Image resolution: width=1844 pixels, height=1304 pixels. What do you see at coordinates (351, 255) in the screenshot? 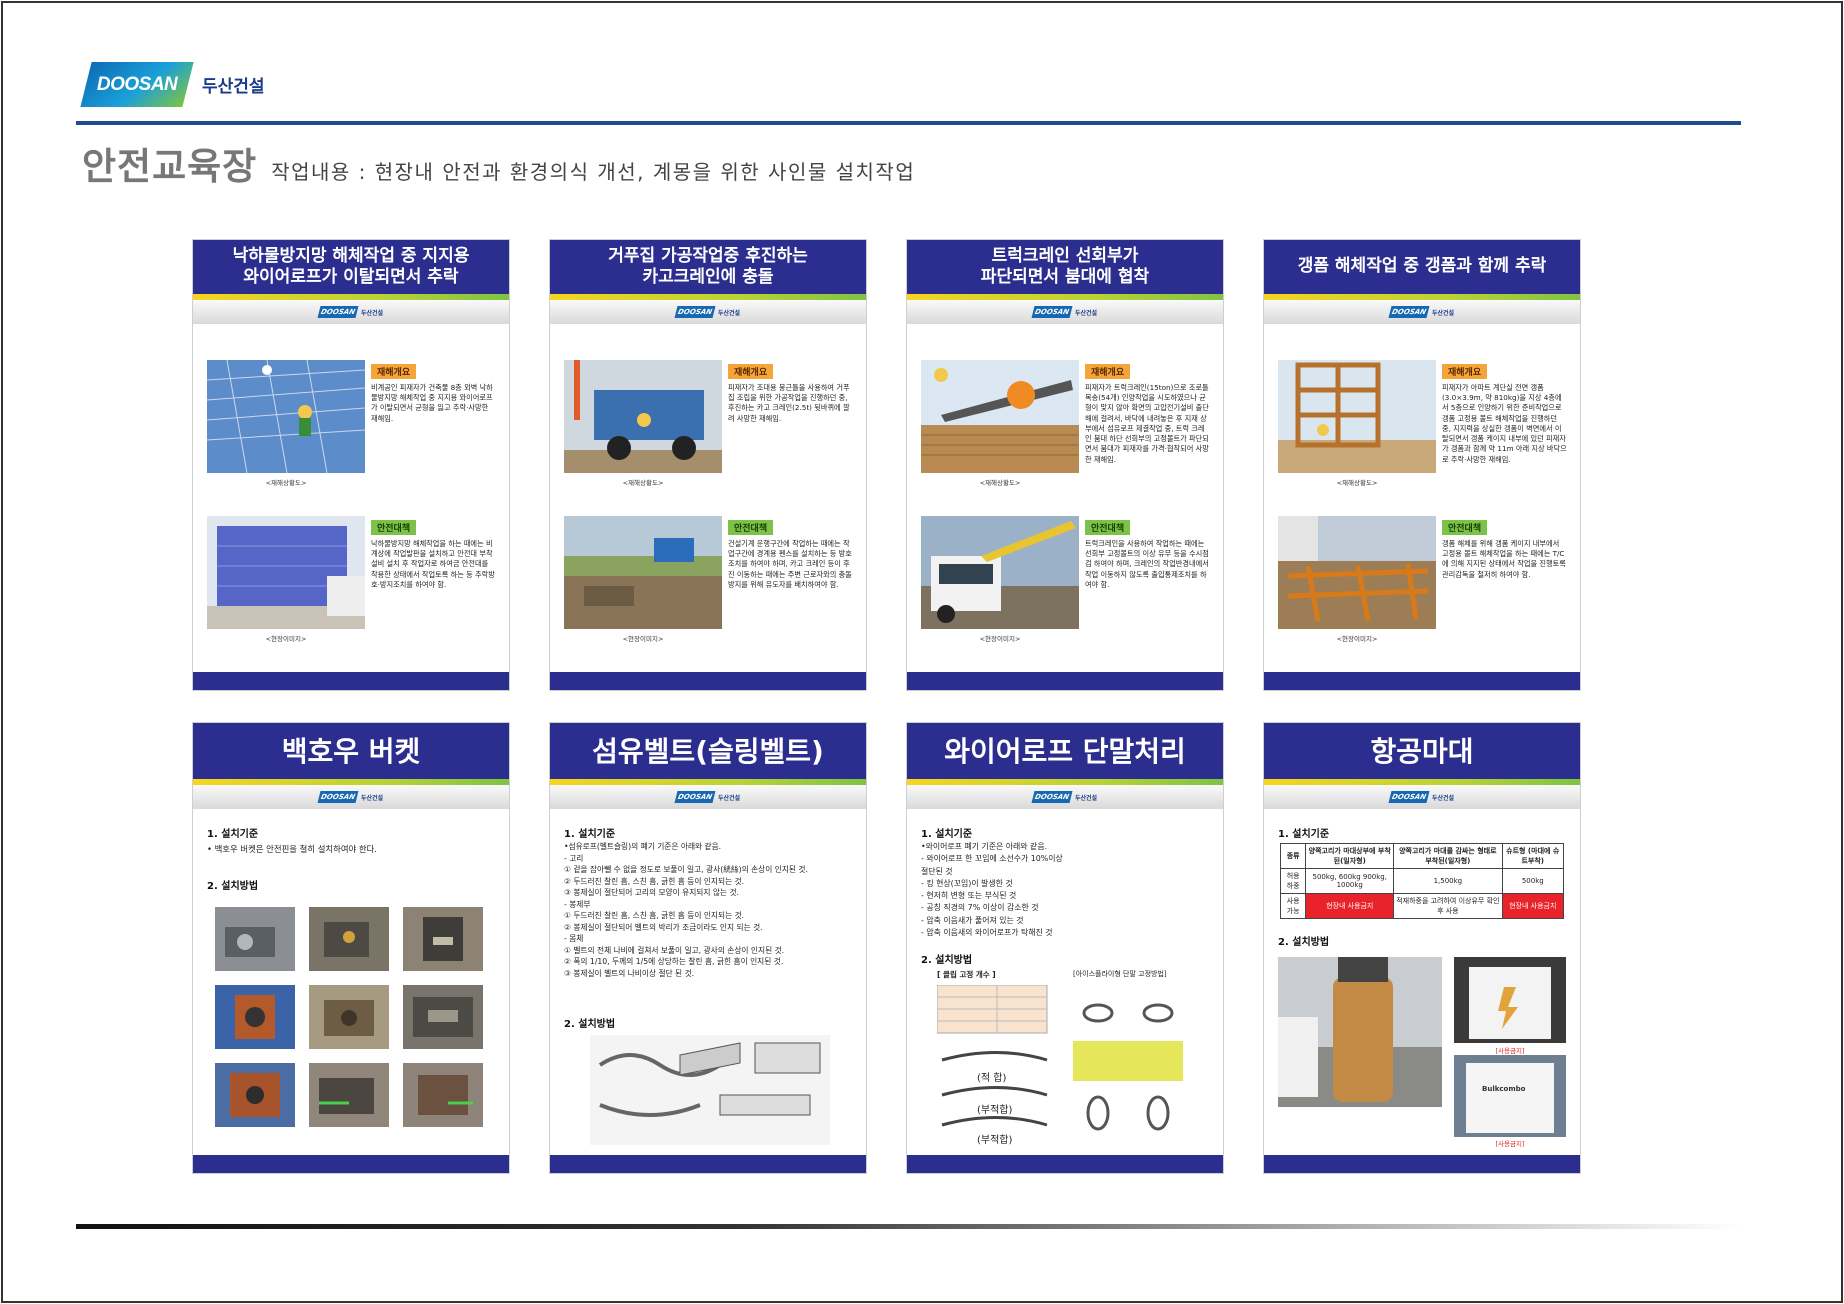
I see `poster-title-line1: 낙하물방지망 해체작업 중 지지용` at bounding box center [351, 255].